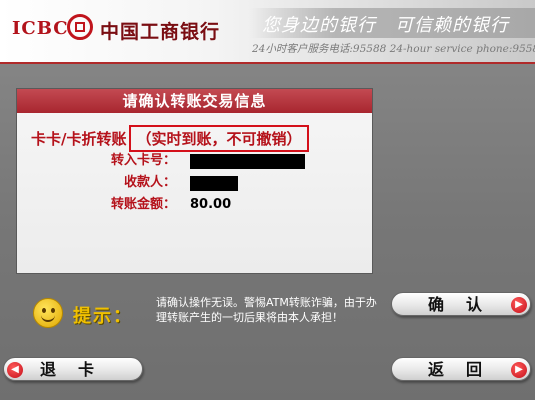  What do you see at coordinates (143, 204) in the screenshot?
I see `amount-label: 转账金额：` at bounding box center [143, 204].